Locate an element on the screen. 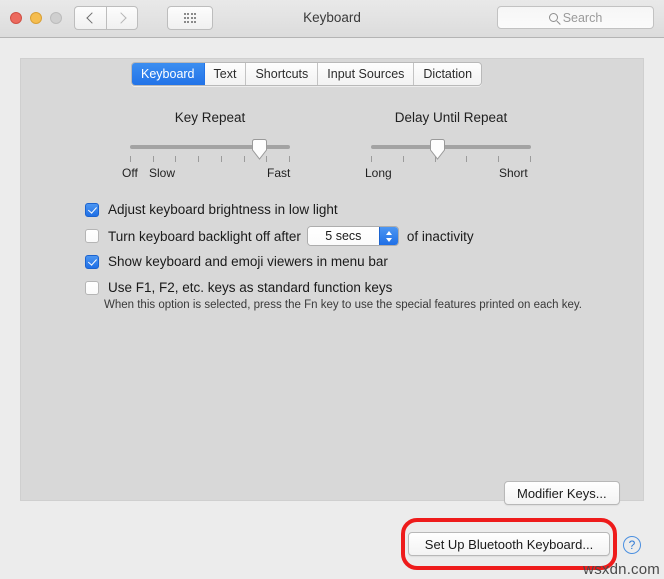  delay-until-repeat-slider-group: Delay Until Repeat Long Short is located at coordinates (448, 147).